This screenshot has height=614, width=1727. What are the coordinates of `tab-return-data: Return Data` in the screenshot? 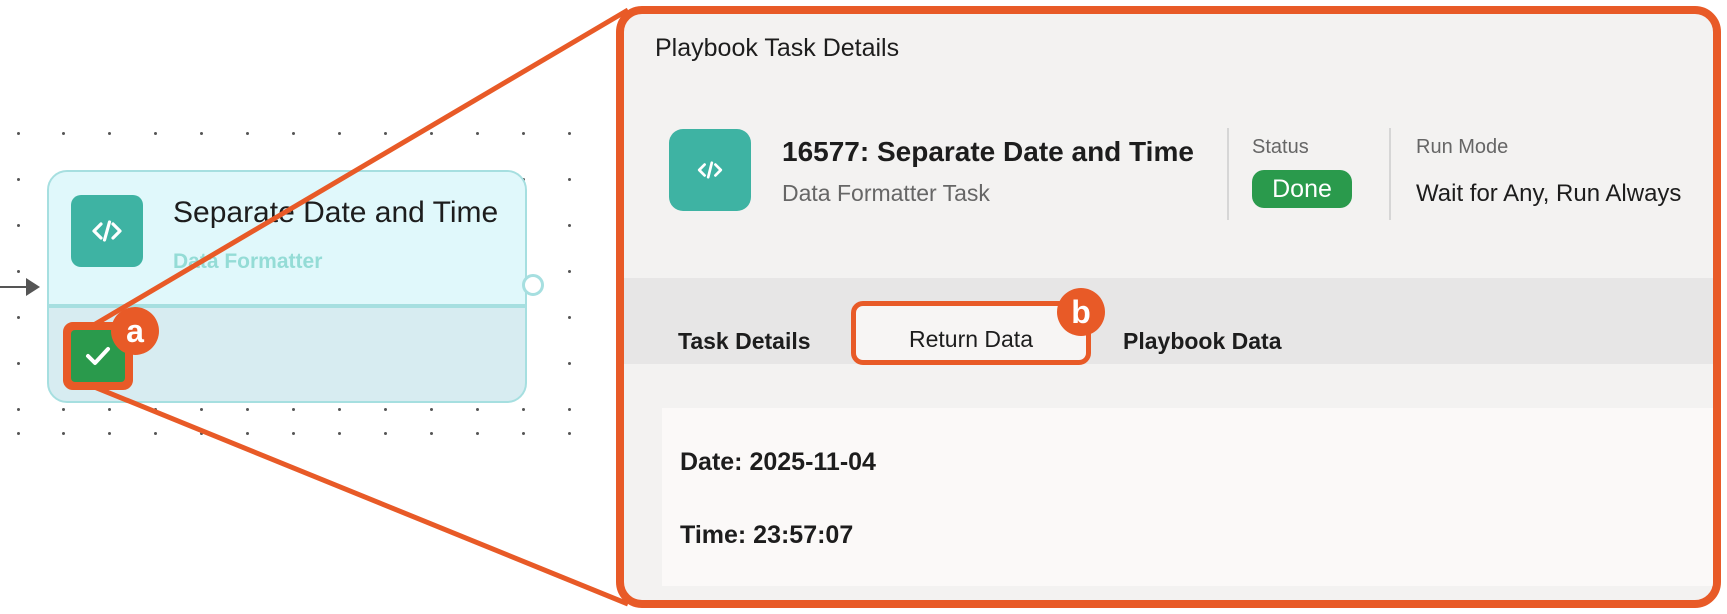 It's located at (971, 333).